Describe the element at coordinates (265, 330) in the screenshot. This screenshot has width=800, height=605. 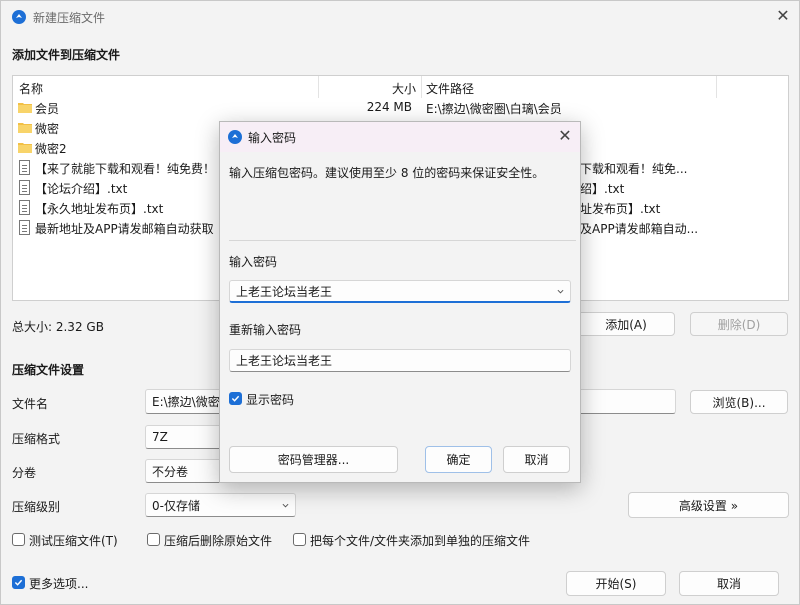
I see `confirm-password-label: 重新输入密码` at that location.